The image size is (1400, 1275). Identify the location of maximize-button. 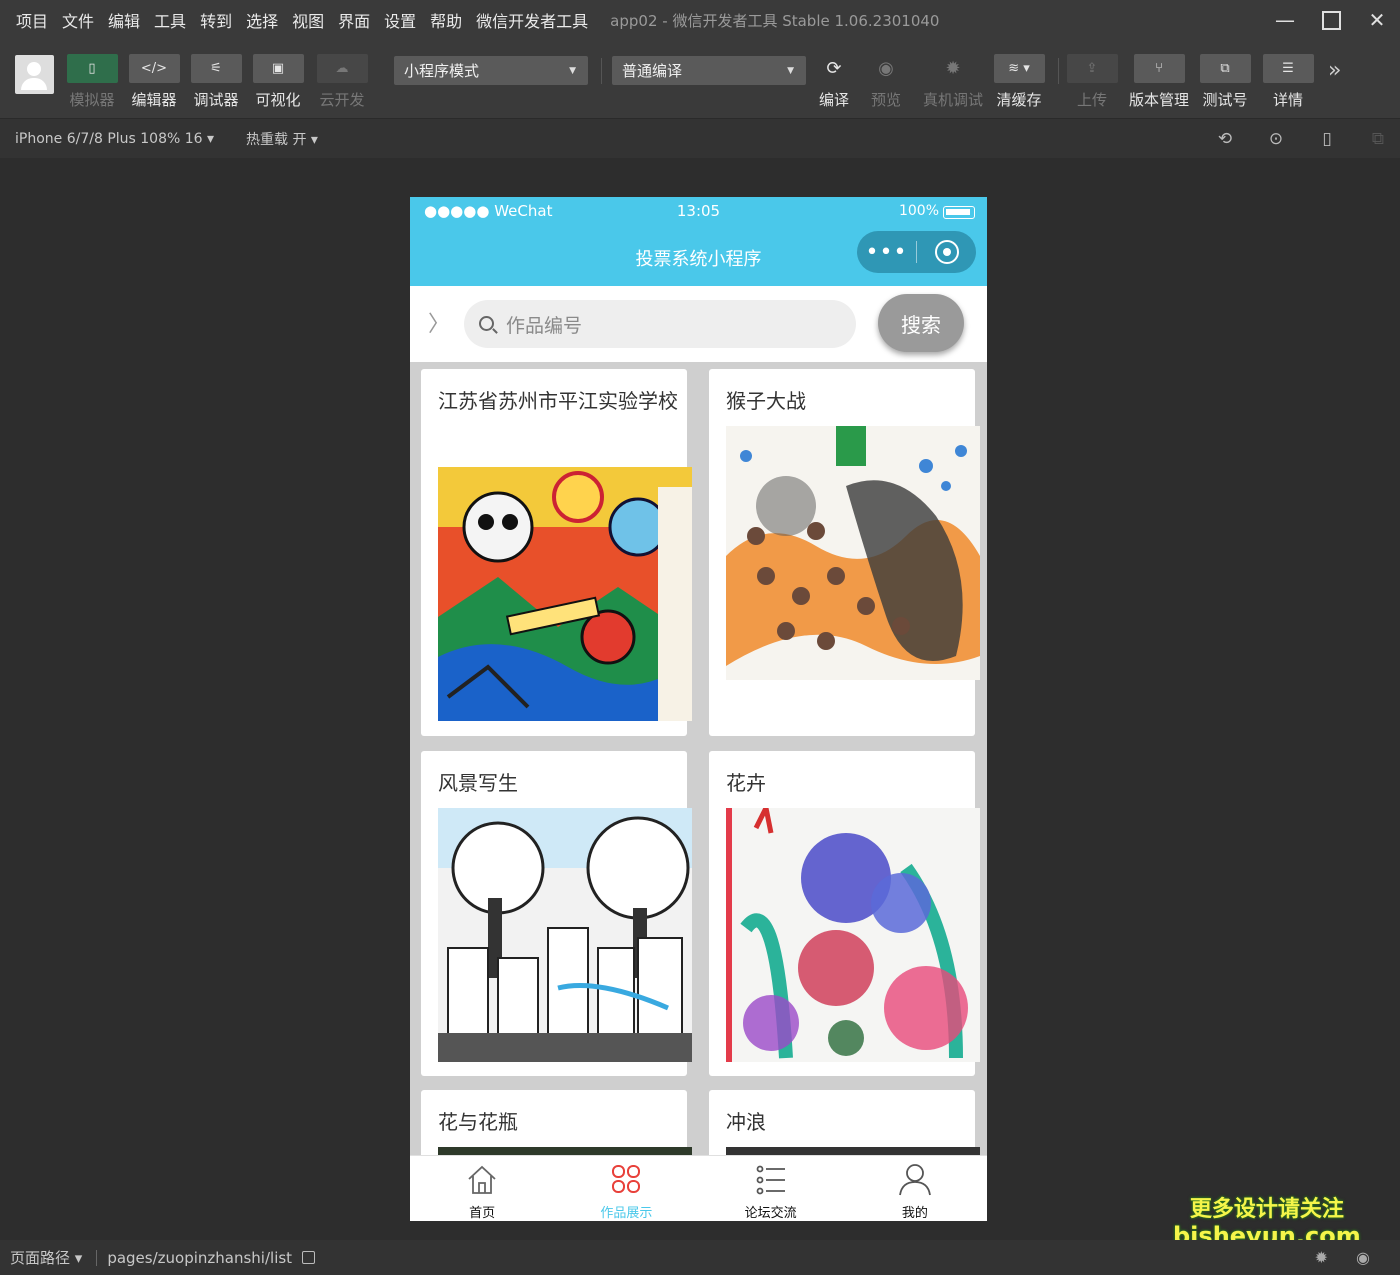
(1331, 20).